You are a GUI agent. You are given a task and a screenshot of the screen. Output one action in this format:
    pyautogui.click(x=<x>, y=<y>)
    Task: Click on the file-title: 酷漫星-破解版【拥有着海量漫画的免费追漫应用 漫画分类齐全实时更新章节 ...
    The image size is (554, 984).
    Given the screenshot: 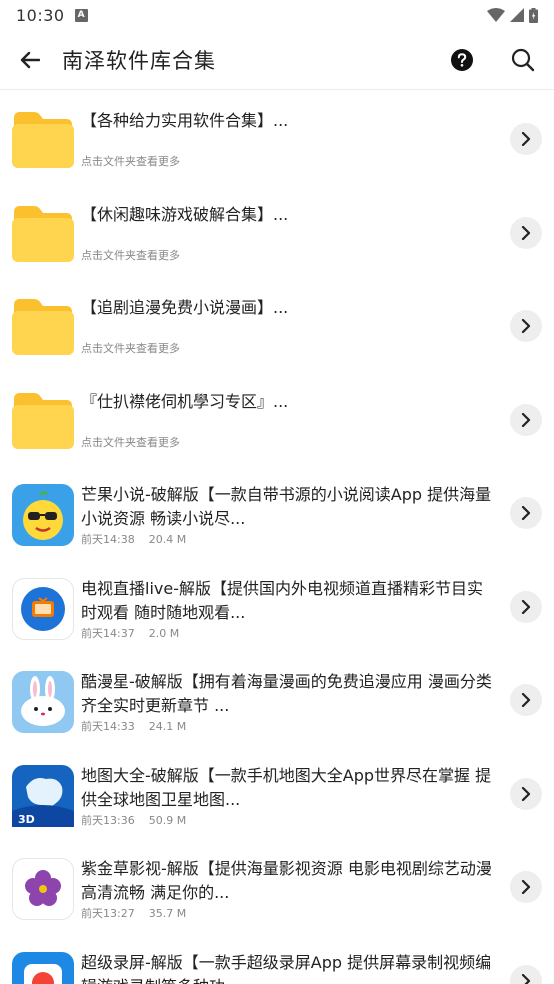 What is the action you would take?
    pyautogui.click(x=286, y=693)
    